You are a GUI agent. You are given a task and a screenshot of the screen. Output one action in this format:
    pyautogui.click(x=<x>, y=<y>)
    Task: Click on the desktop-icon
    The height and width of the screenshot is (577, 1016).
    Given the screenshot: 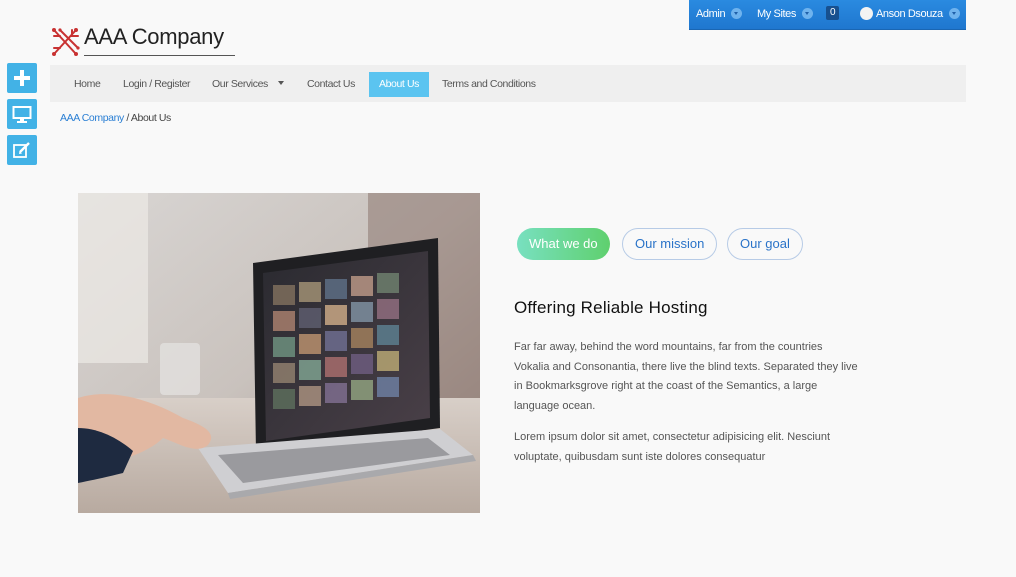 What is the action you would take?
    pyautogui.click(x=22, y=114)
    